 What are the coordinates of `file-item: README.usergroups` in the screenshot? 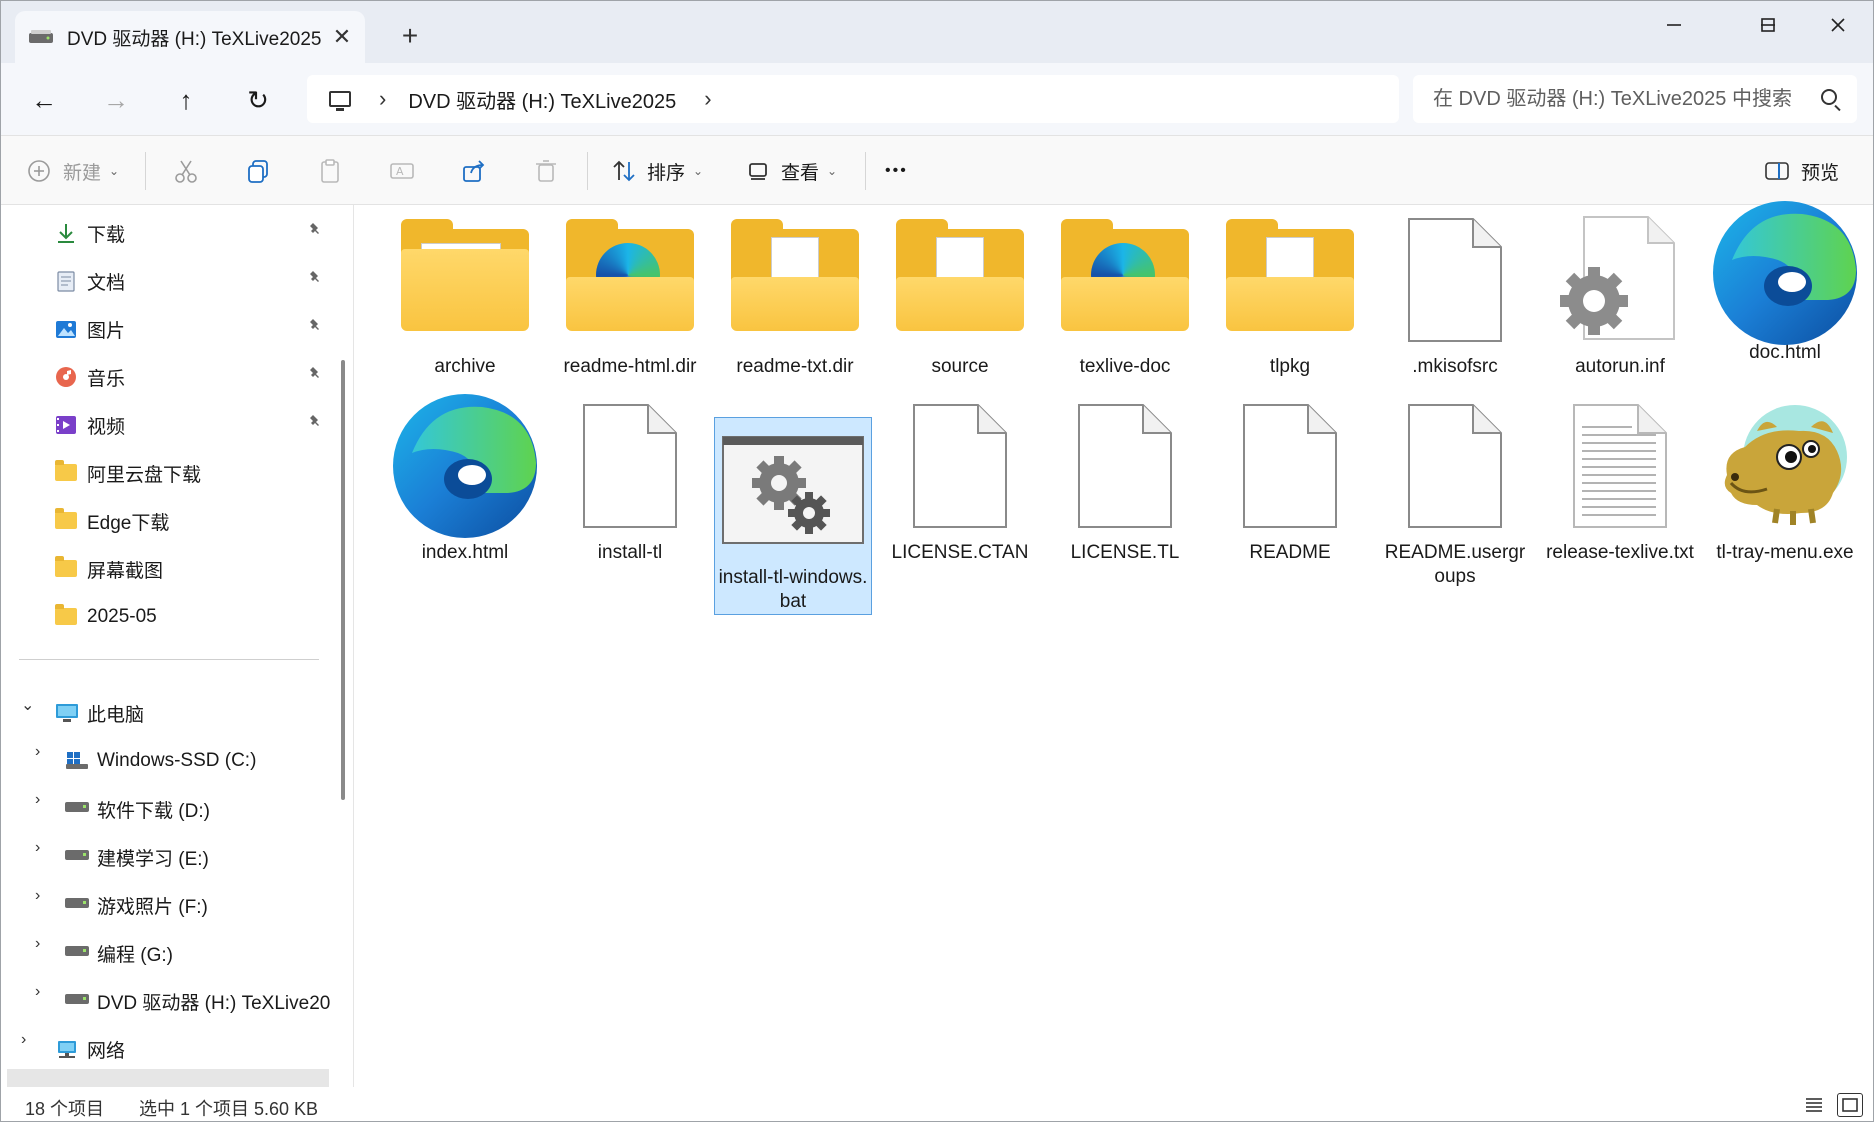 It's located at (1455, 491).